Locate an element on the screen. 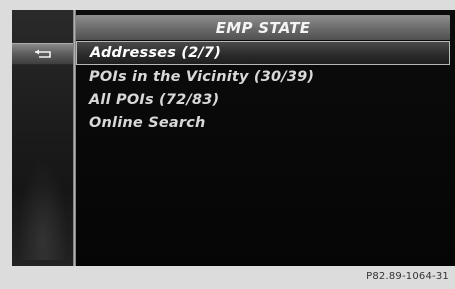 This screenshot has width=455, height=289. image-reference-code: P82.89-1064-31 is located at coordinates (407, 276).